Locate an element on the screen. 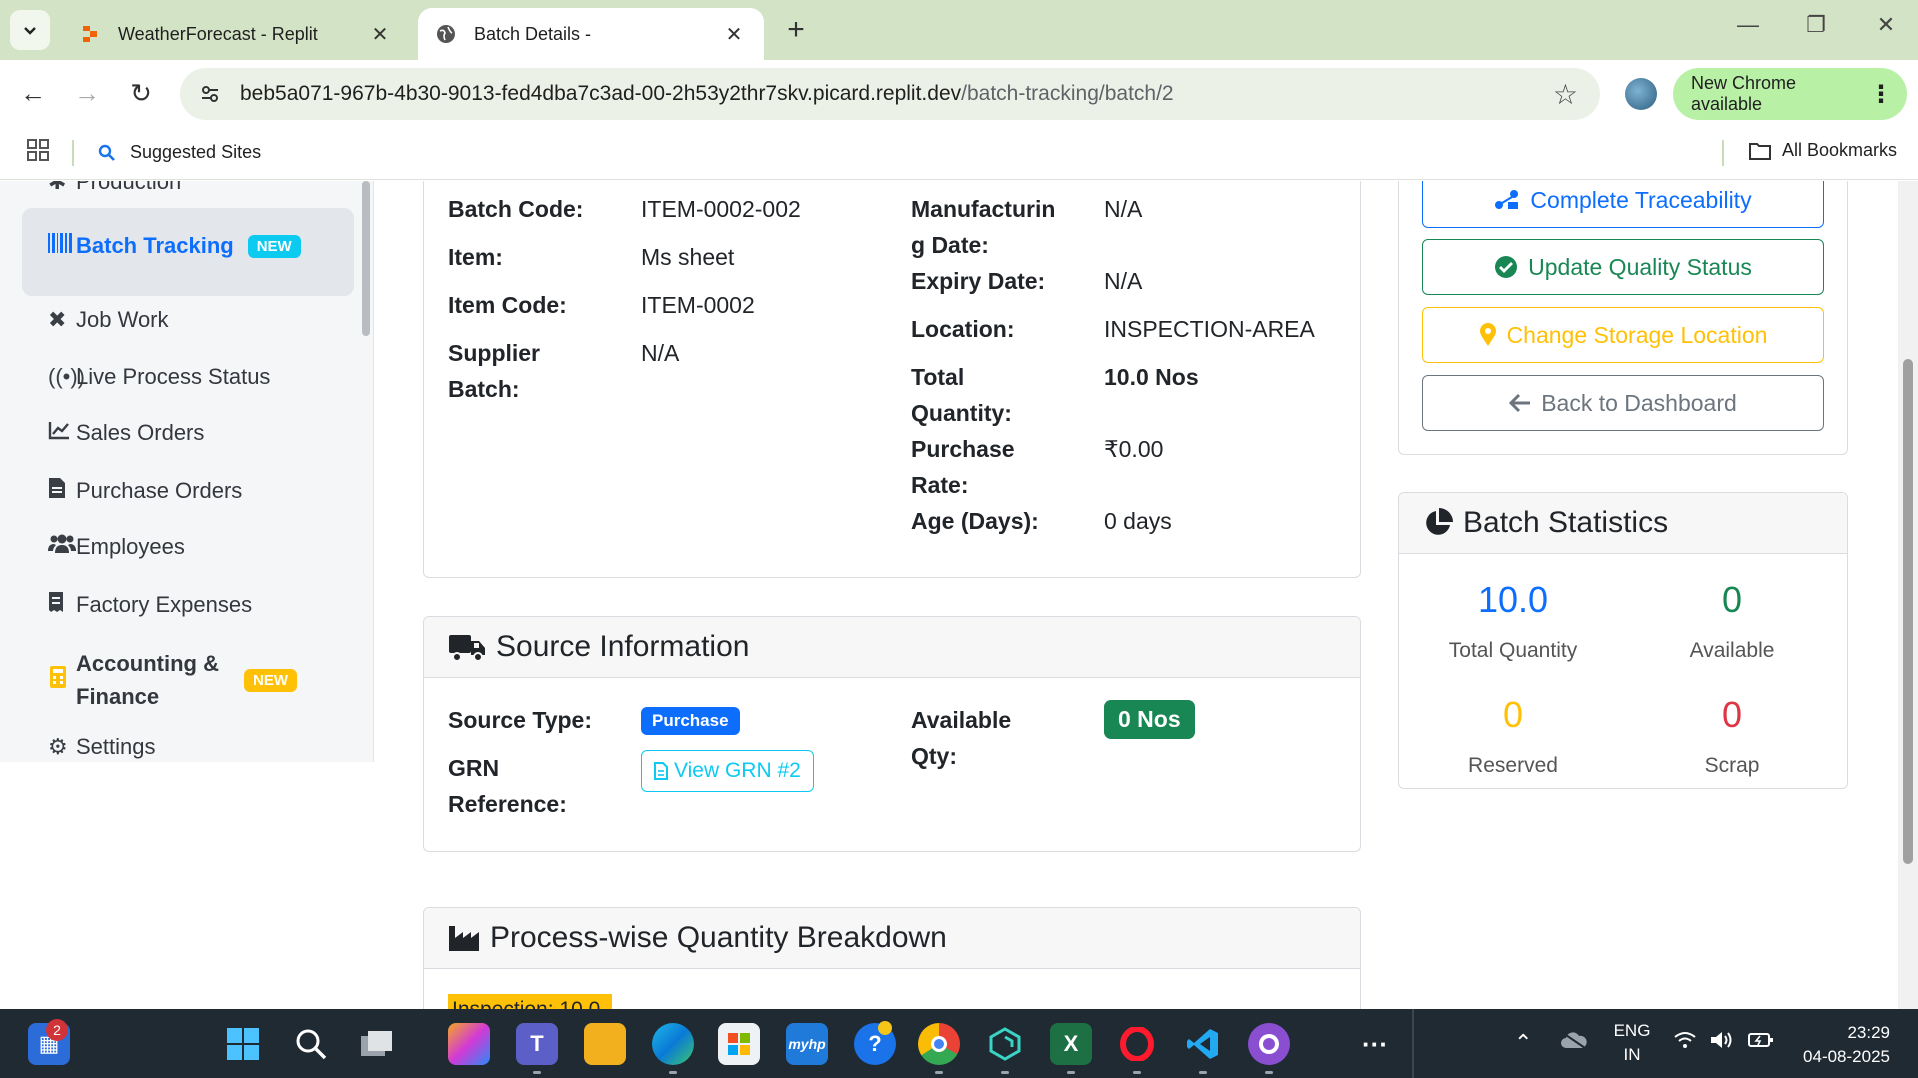 The width and height of the screenshot is (1918, 1078). receipt-icon is located at coordinates (50, 605).